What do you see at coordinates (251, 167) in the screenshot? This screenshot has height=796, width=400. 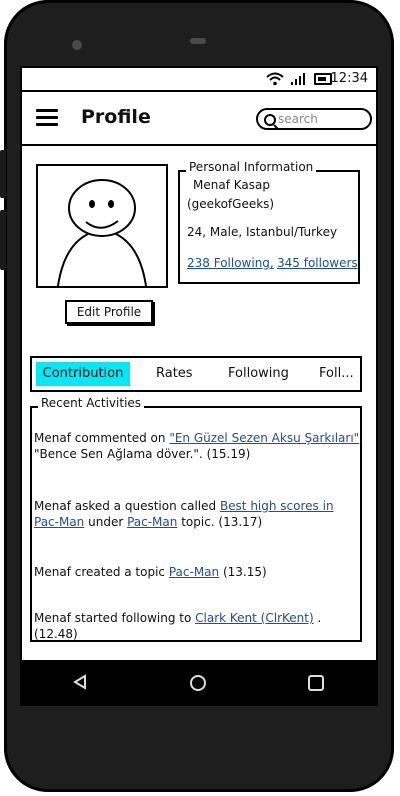 I see `personal-info-legend: Personal Information` at bounding box center [251, 167].